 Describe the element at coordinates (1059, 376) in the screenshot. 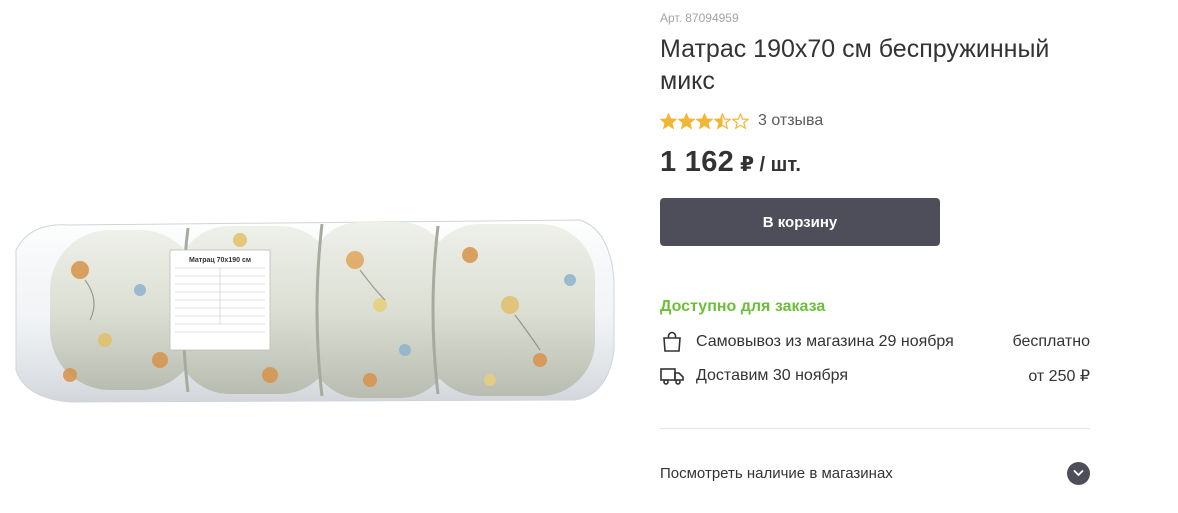

I see `courier-cost: от 250 ₽` at that location.